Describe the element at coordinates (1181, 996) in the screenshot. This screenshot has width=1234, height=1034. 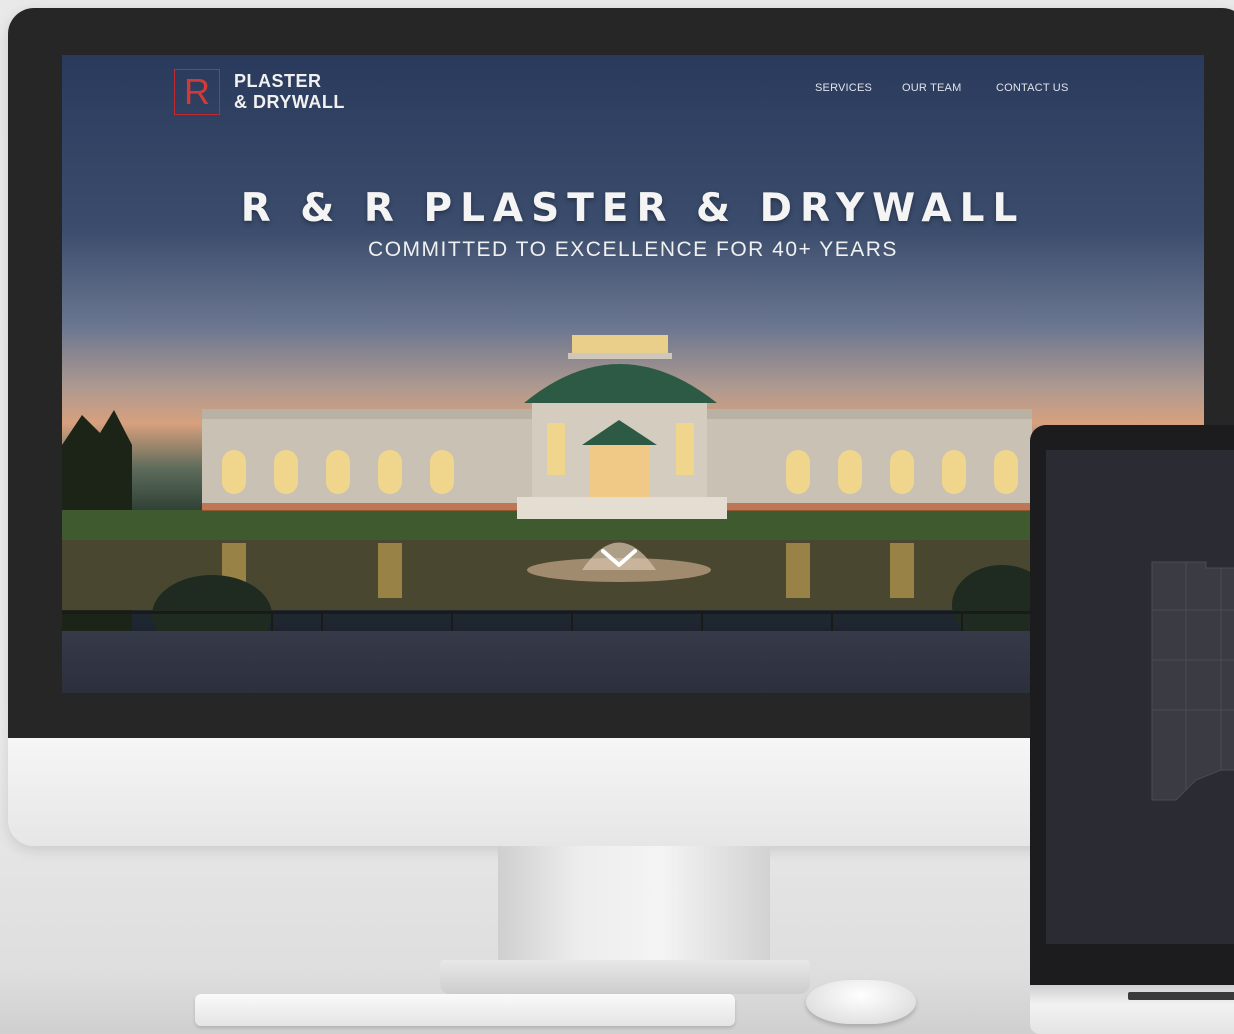
I see `laptop-hinge` at that location.